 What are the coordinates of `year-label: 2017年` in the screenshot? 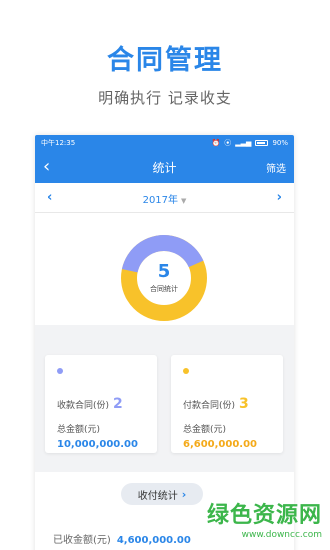 It's located at (160, 200).